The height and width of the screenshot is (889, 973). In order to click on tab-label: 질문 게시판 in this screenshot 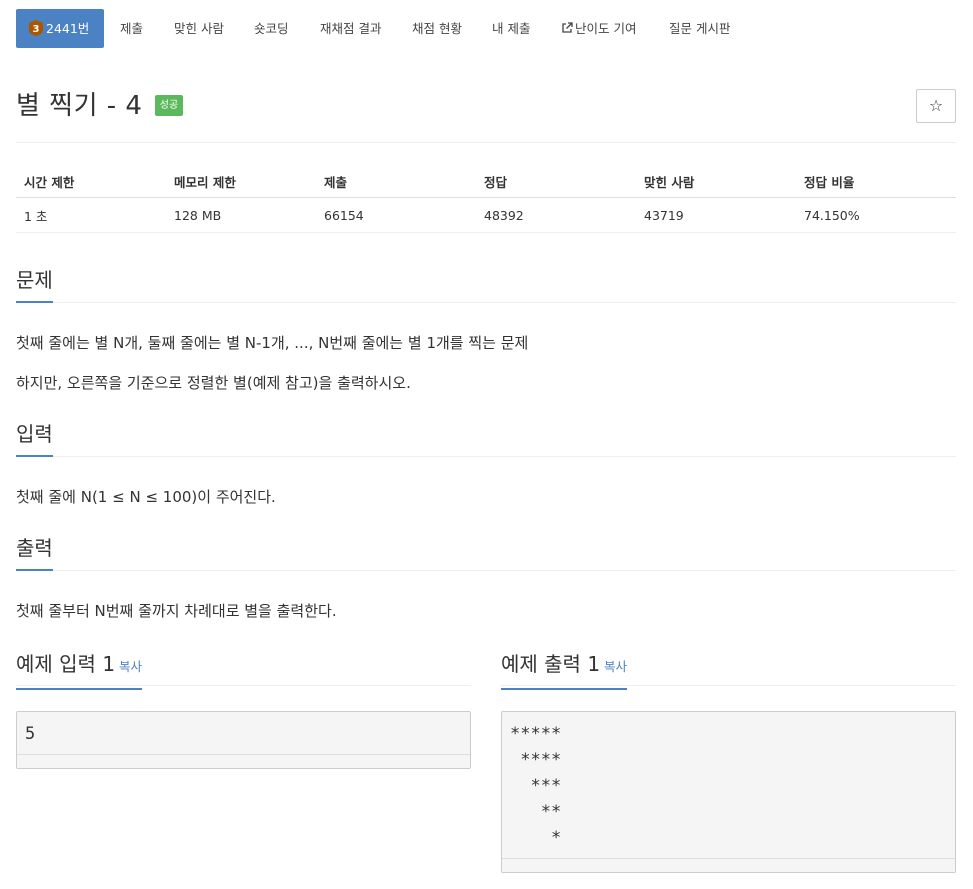, I will do `click(700, 28)`.